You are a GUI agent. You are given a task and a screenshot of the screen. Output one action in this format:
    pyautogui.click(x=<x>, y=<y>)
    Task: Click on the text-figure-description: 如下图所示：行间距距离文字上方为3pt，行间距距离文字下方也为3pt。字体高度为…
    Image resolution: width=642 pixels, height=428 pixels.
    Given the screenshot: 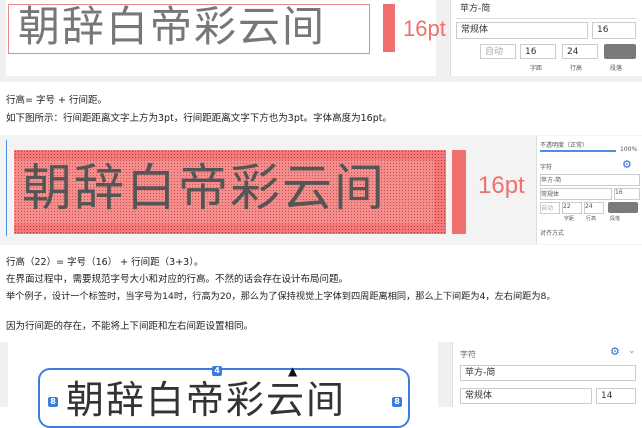 What is the action you would take?
    pyautogui.click(x=199, y=118)
    